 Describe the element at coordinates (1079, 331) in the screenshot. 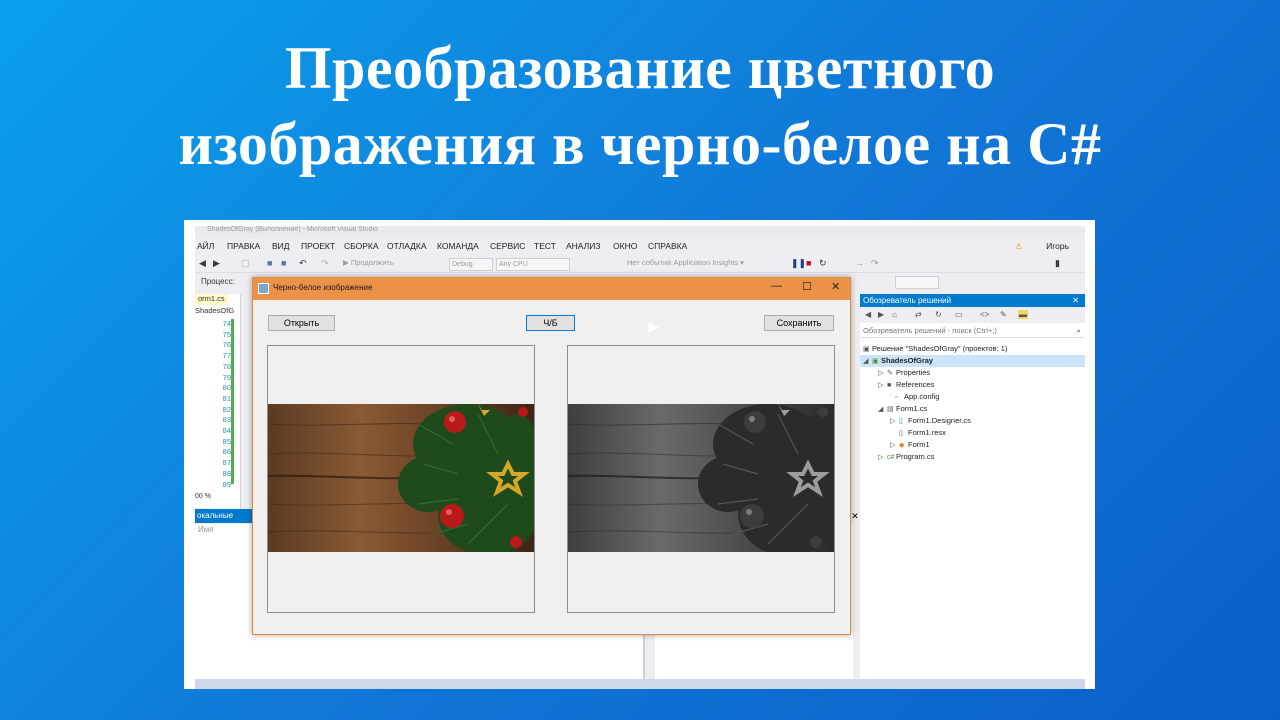

I see `search-icon: ⌕` at that location.